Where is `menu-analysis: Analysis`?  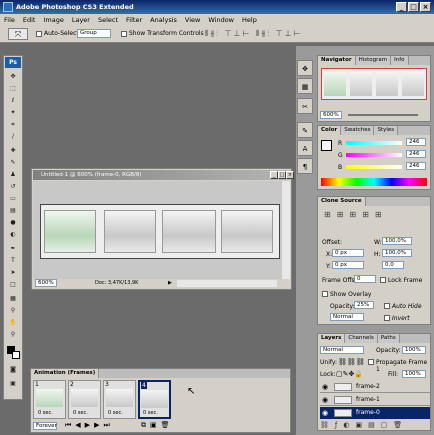 menu-analysis: Analysis is located at coordinates (163, 20).